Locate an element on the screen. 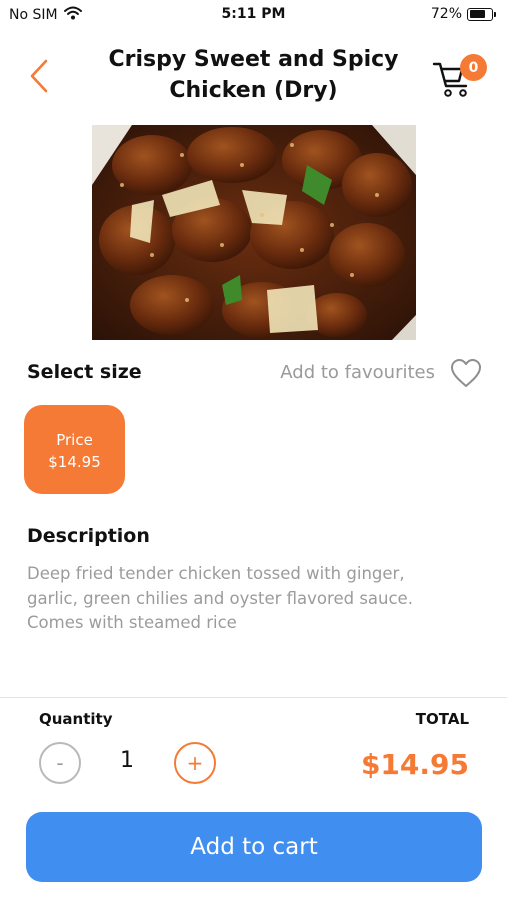 The height and width of the screenshot is (900, 507). divider is located at coordinates (253, 697).